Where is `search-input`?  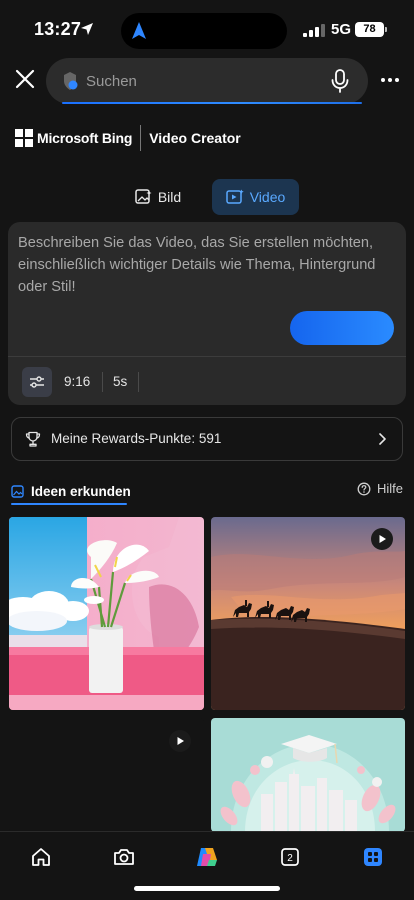
search-input is located at coordinates (201, 81).